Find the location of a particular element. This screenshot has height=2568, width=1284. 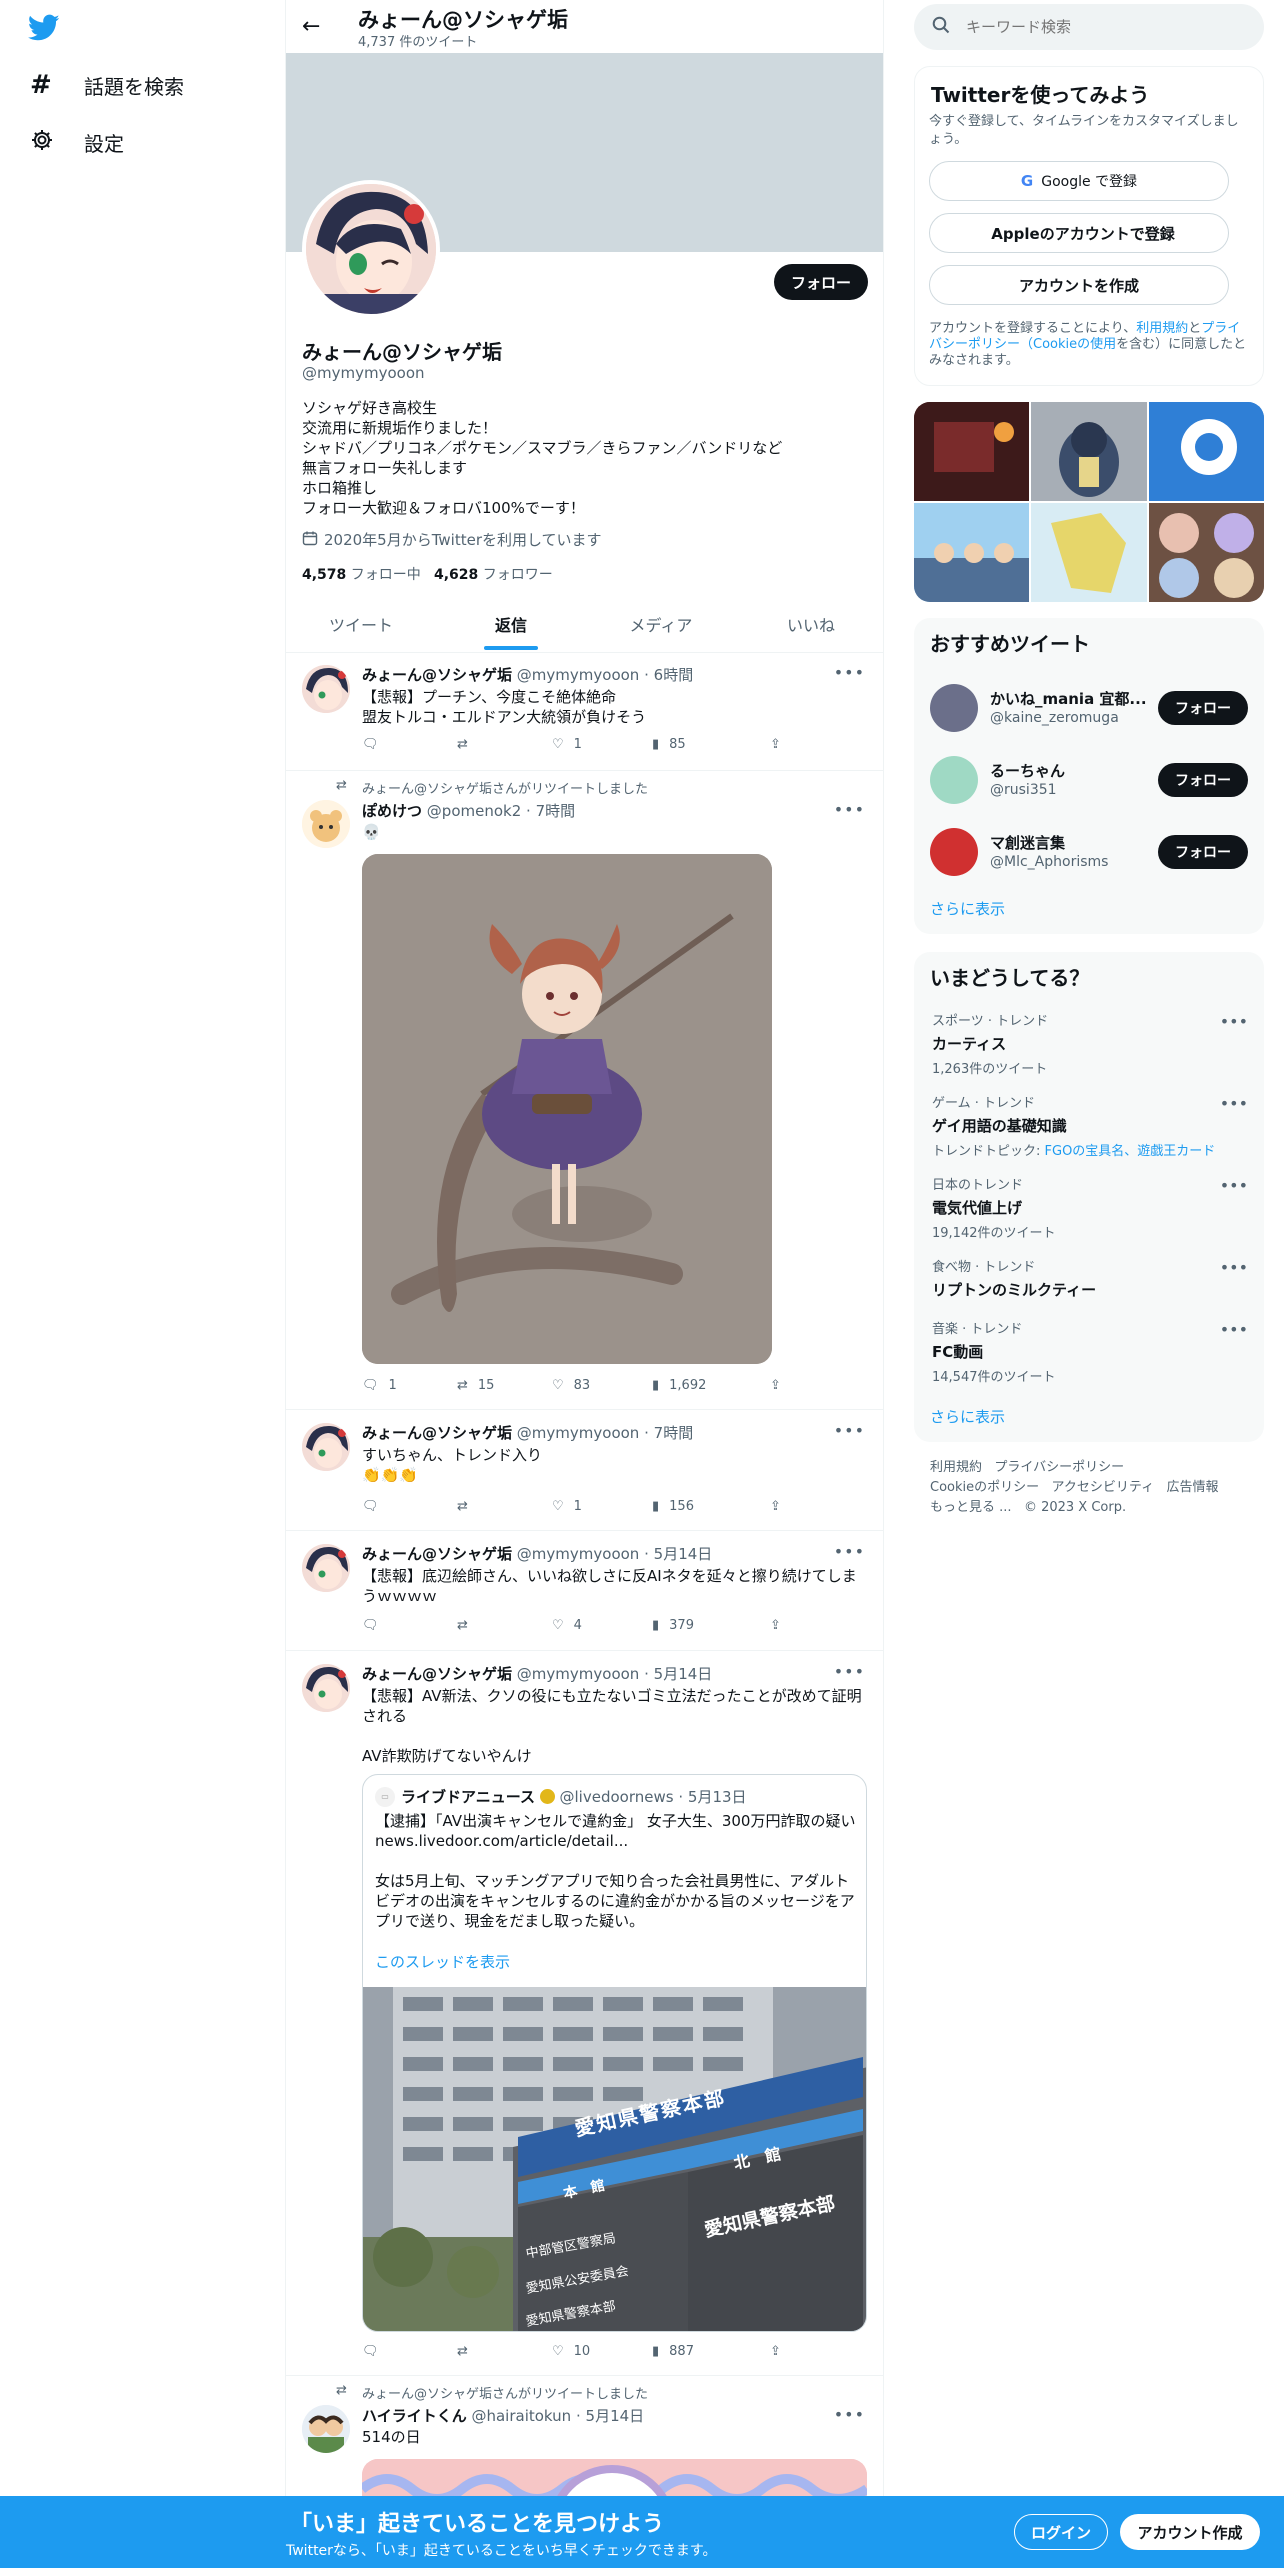

trend-topic-link: FGOの宝具名、遊戯王カード is located at coordinates (1130, 1151).